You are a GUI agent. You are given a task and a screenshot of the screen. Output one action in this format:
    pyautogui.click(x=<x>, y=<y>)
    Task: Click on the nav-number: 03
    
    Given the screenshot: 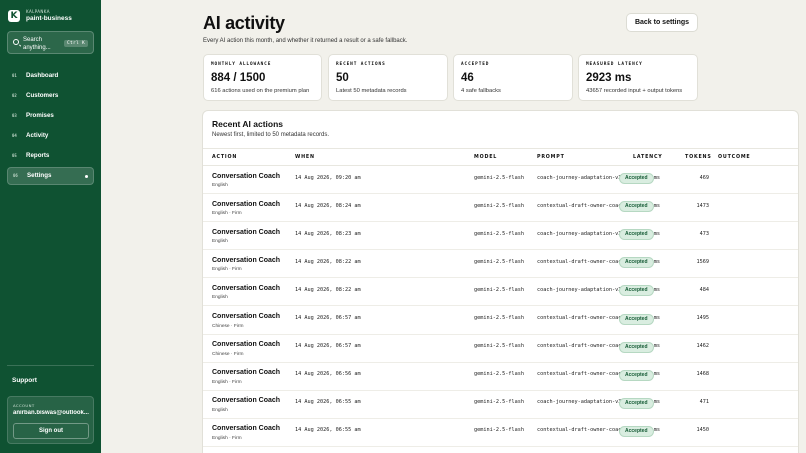 What is the action you would take?
    pyautogui.click(x=14, y=115)
    